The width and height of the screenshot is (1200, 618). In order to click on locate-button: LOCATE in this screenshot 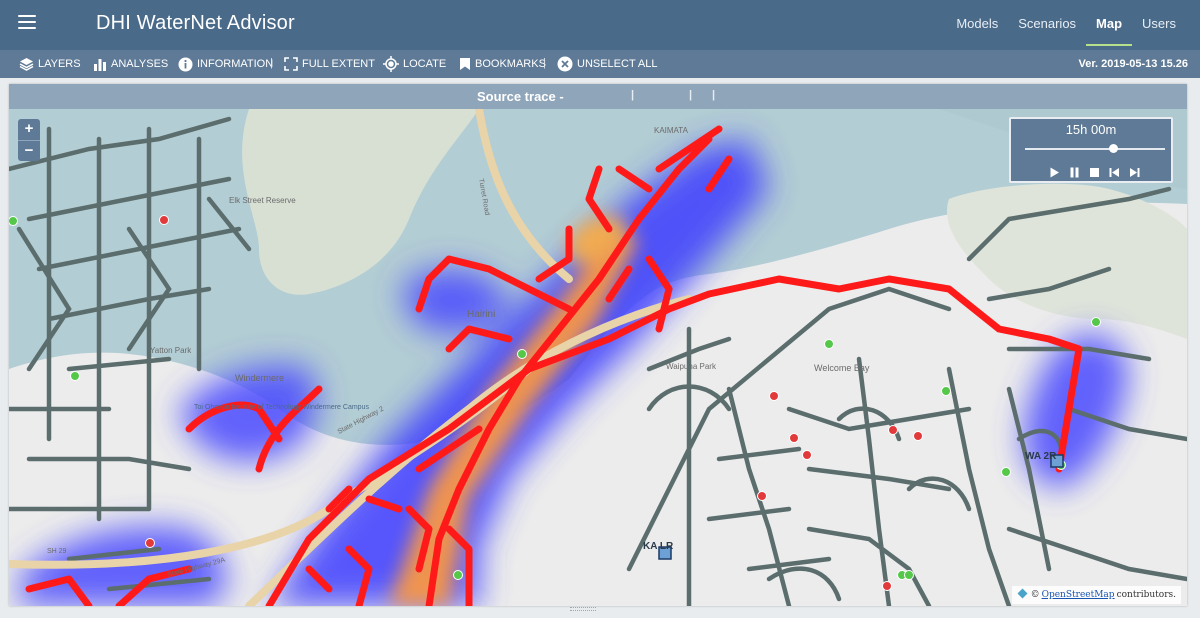, I will do `click(414, 64)`.